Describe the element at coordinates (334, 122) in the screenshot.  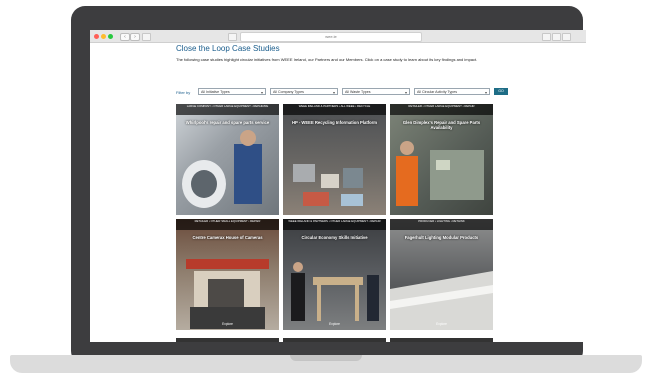
I see `card-title: HP - WEEE Recycling Information Platform` at that location.